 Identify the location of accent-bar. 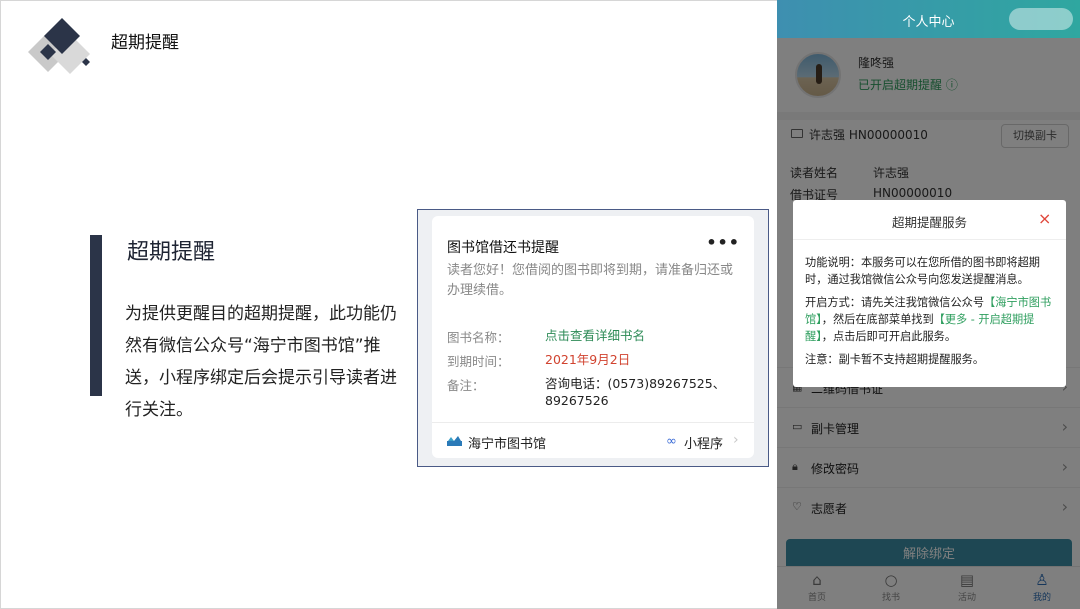
(96, 315).